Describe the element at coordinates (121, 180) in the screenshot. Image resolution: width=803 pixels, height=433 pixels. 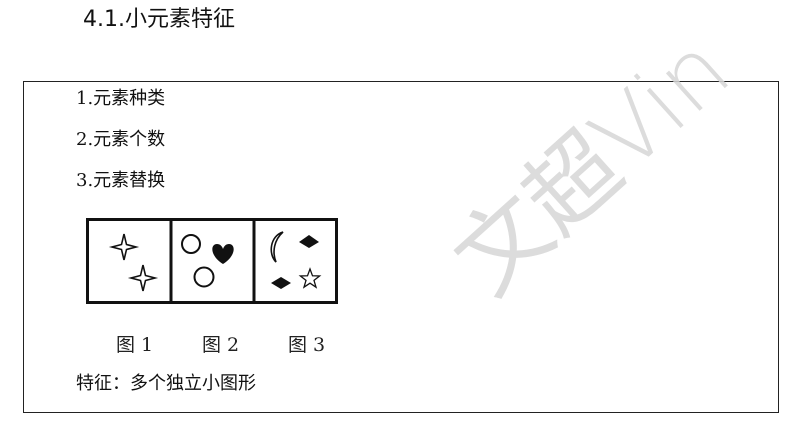
I see `list-item-element-replace: 3.元素替换` at that location.